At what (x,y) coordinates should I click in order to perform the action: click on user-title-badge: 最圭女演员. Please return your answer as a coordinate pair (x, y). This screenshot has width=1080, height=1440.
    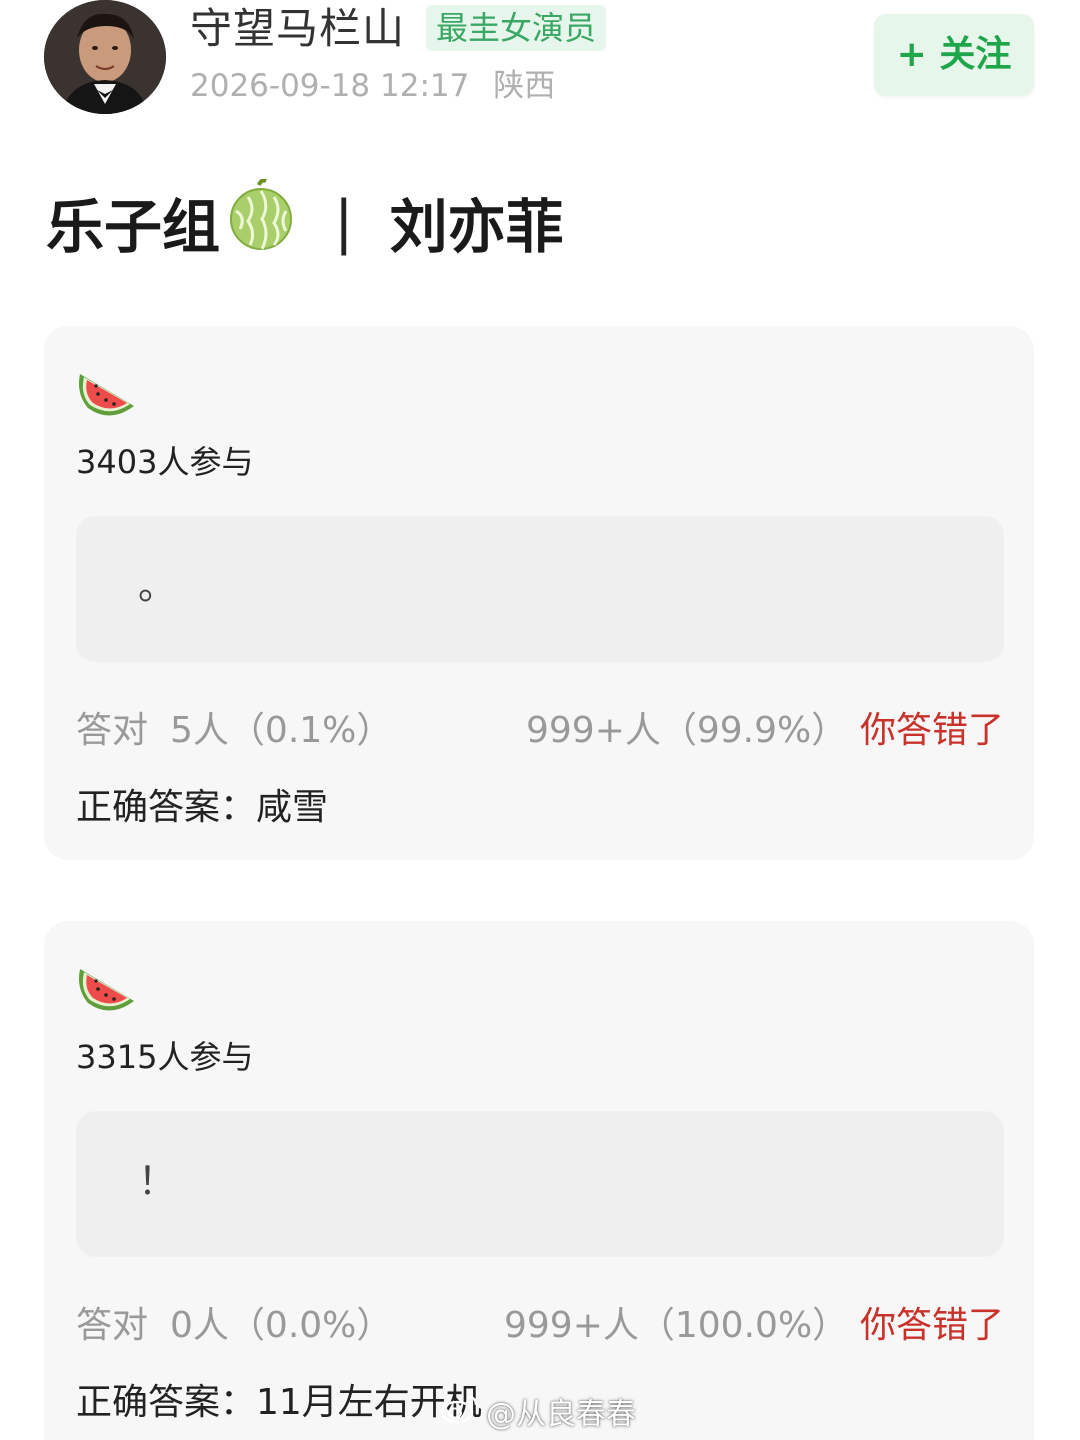
    Looking at the image, I should click on (516, 28).